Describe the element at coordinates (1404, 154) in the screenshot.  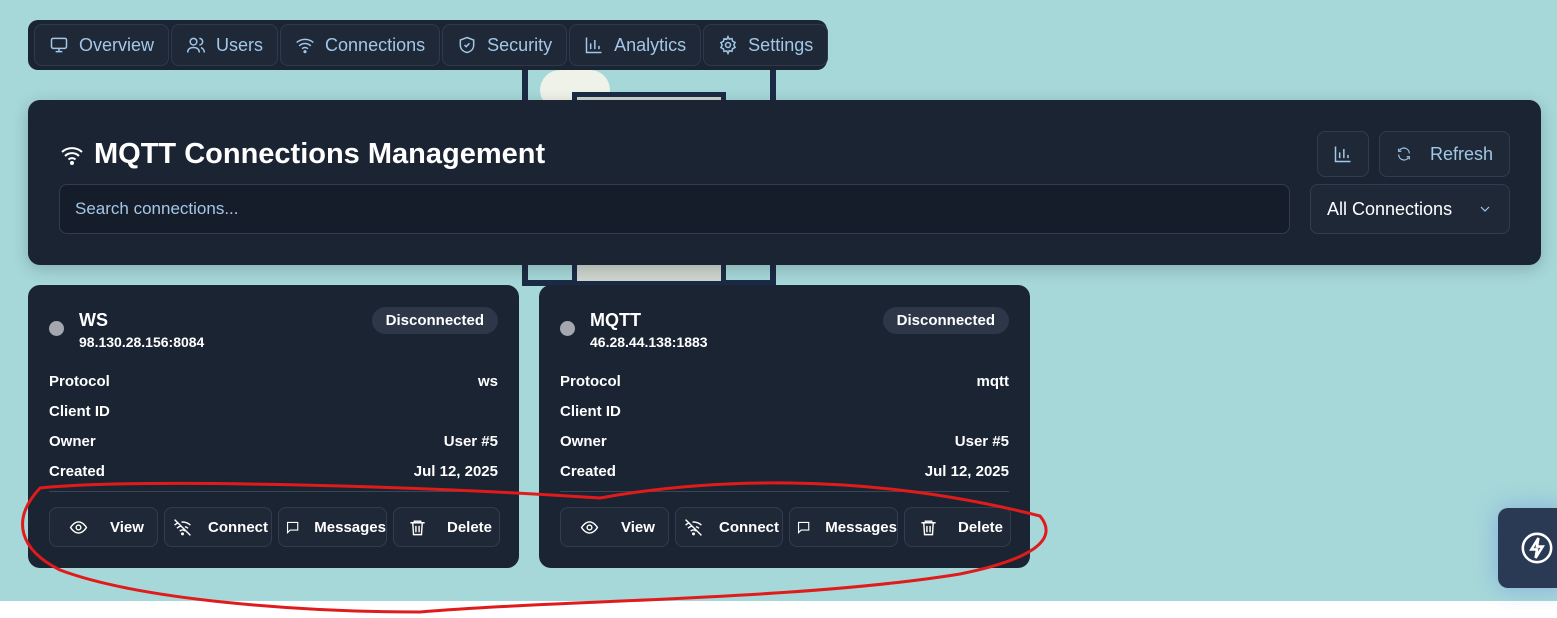
I see `refresh-icon` at that location.